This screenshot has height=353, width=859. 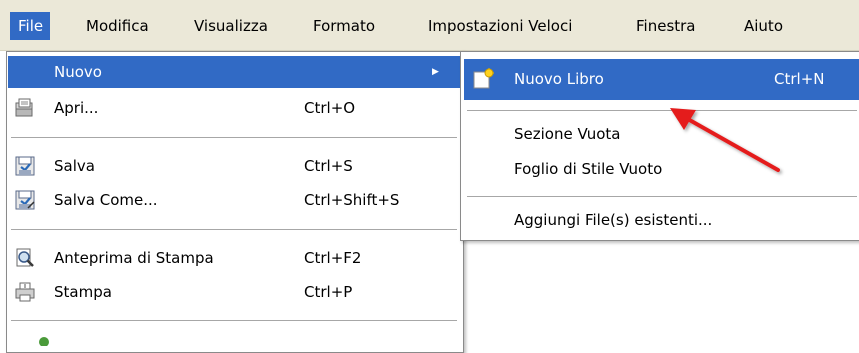 I want to click on open-icon, so click(x=24, y=107).